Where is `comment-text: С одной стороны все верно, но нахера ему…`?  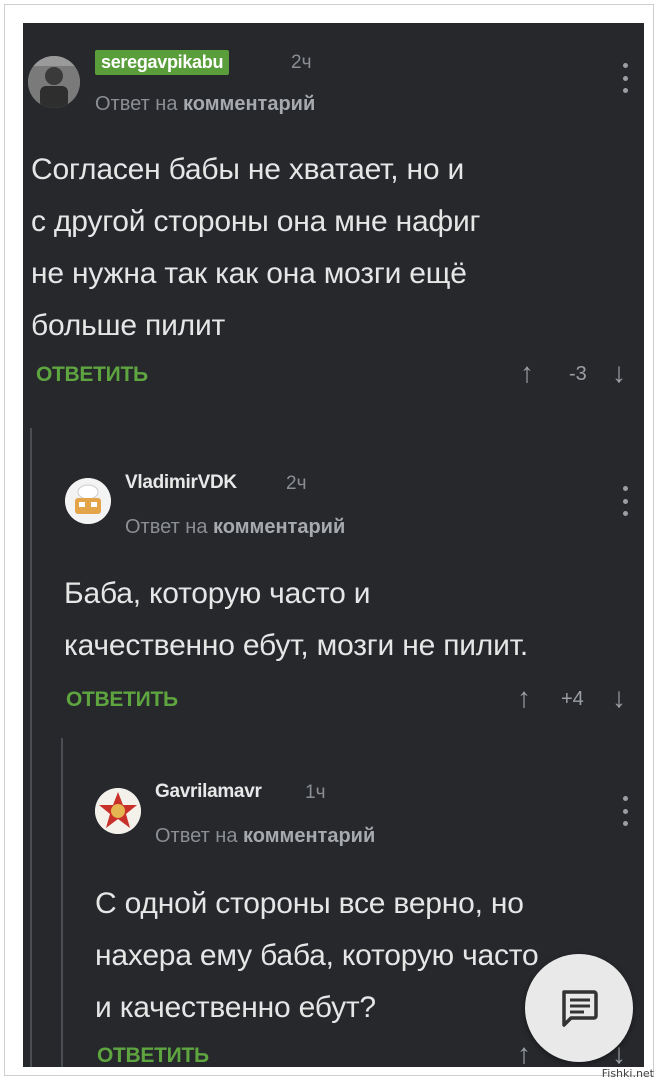
comment-text: С одной стороны все верно, но нахера ему… is located at coordinates (317, 955).